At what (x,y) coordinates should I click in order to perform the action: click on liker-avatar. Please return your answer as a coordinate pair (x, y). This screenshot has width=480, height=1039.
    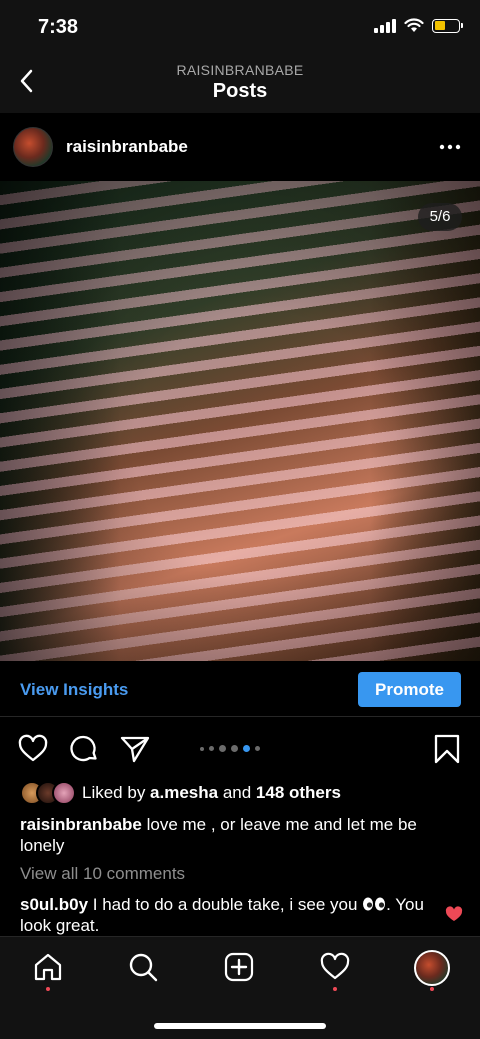
    Looking at the image, I should click on (64, 793).